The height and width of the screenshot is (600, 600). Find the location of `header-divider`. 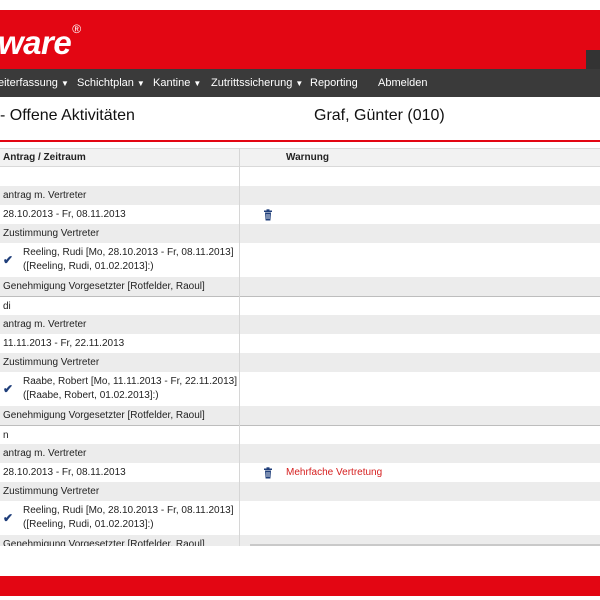

header-divider is located at coordinates (300, 141).